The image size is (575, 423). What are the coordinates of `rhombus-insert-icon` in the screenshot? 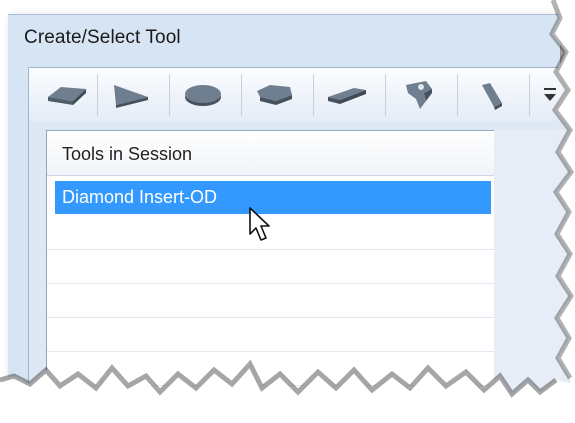 It's located at (67, 96).